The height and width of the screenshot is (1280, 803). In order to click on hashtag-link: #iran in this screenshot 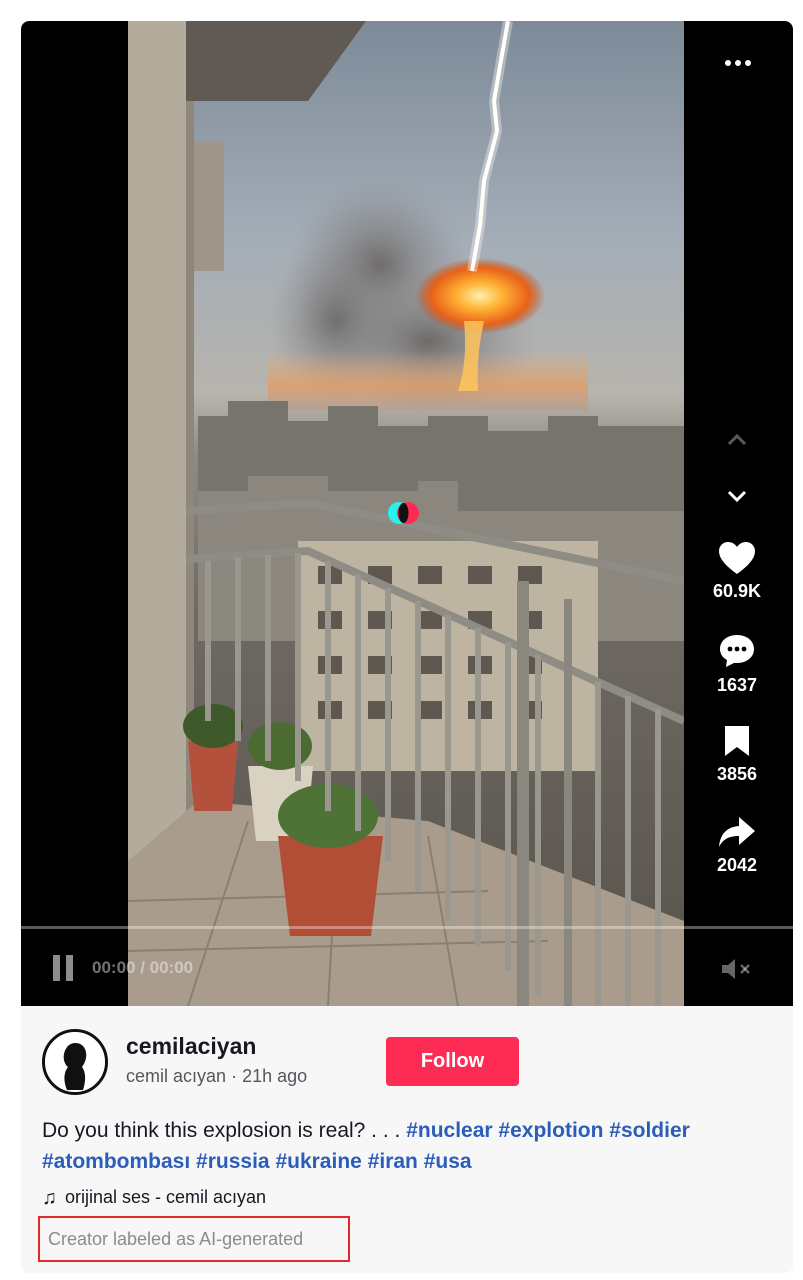, I will do `click(393, 1161)`.